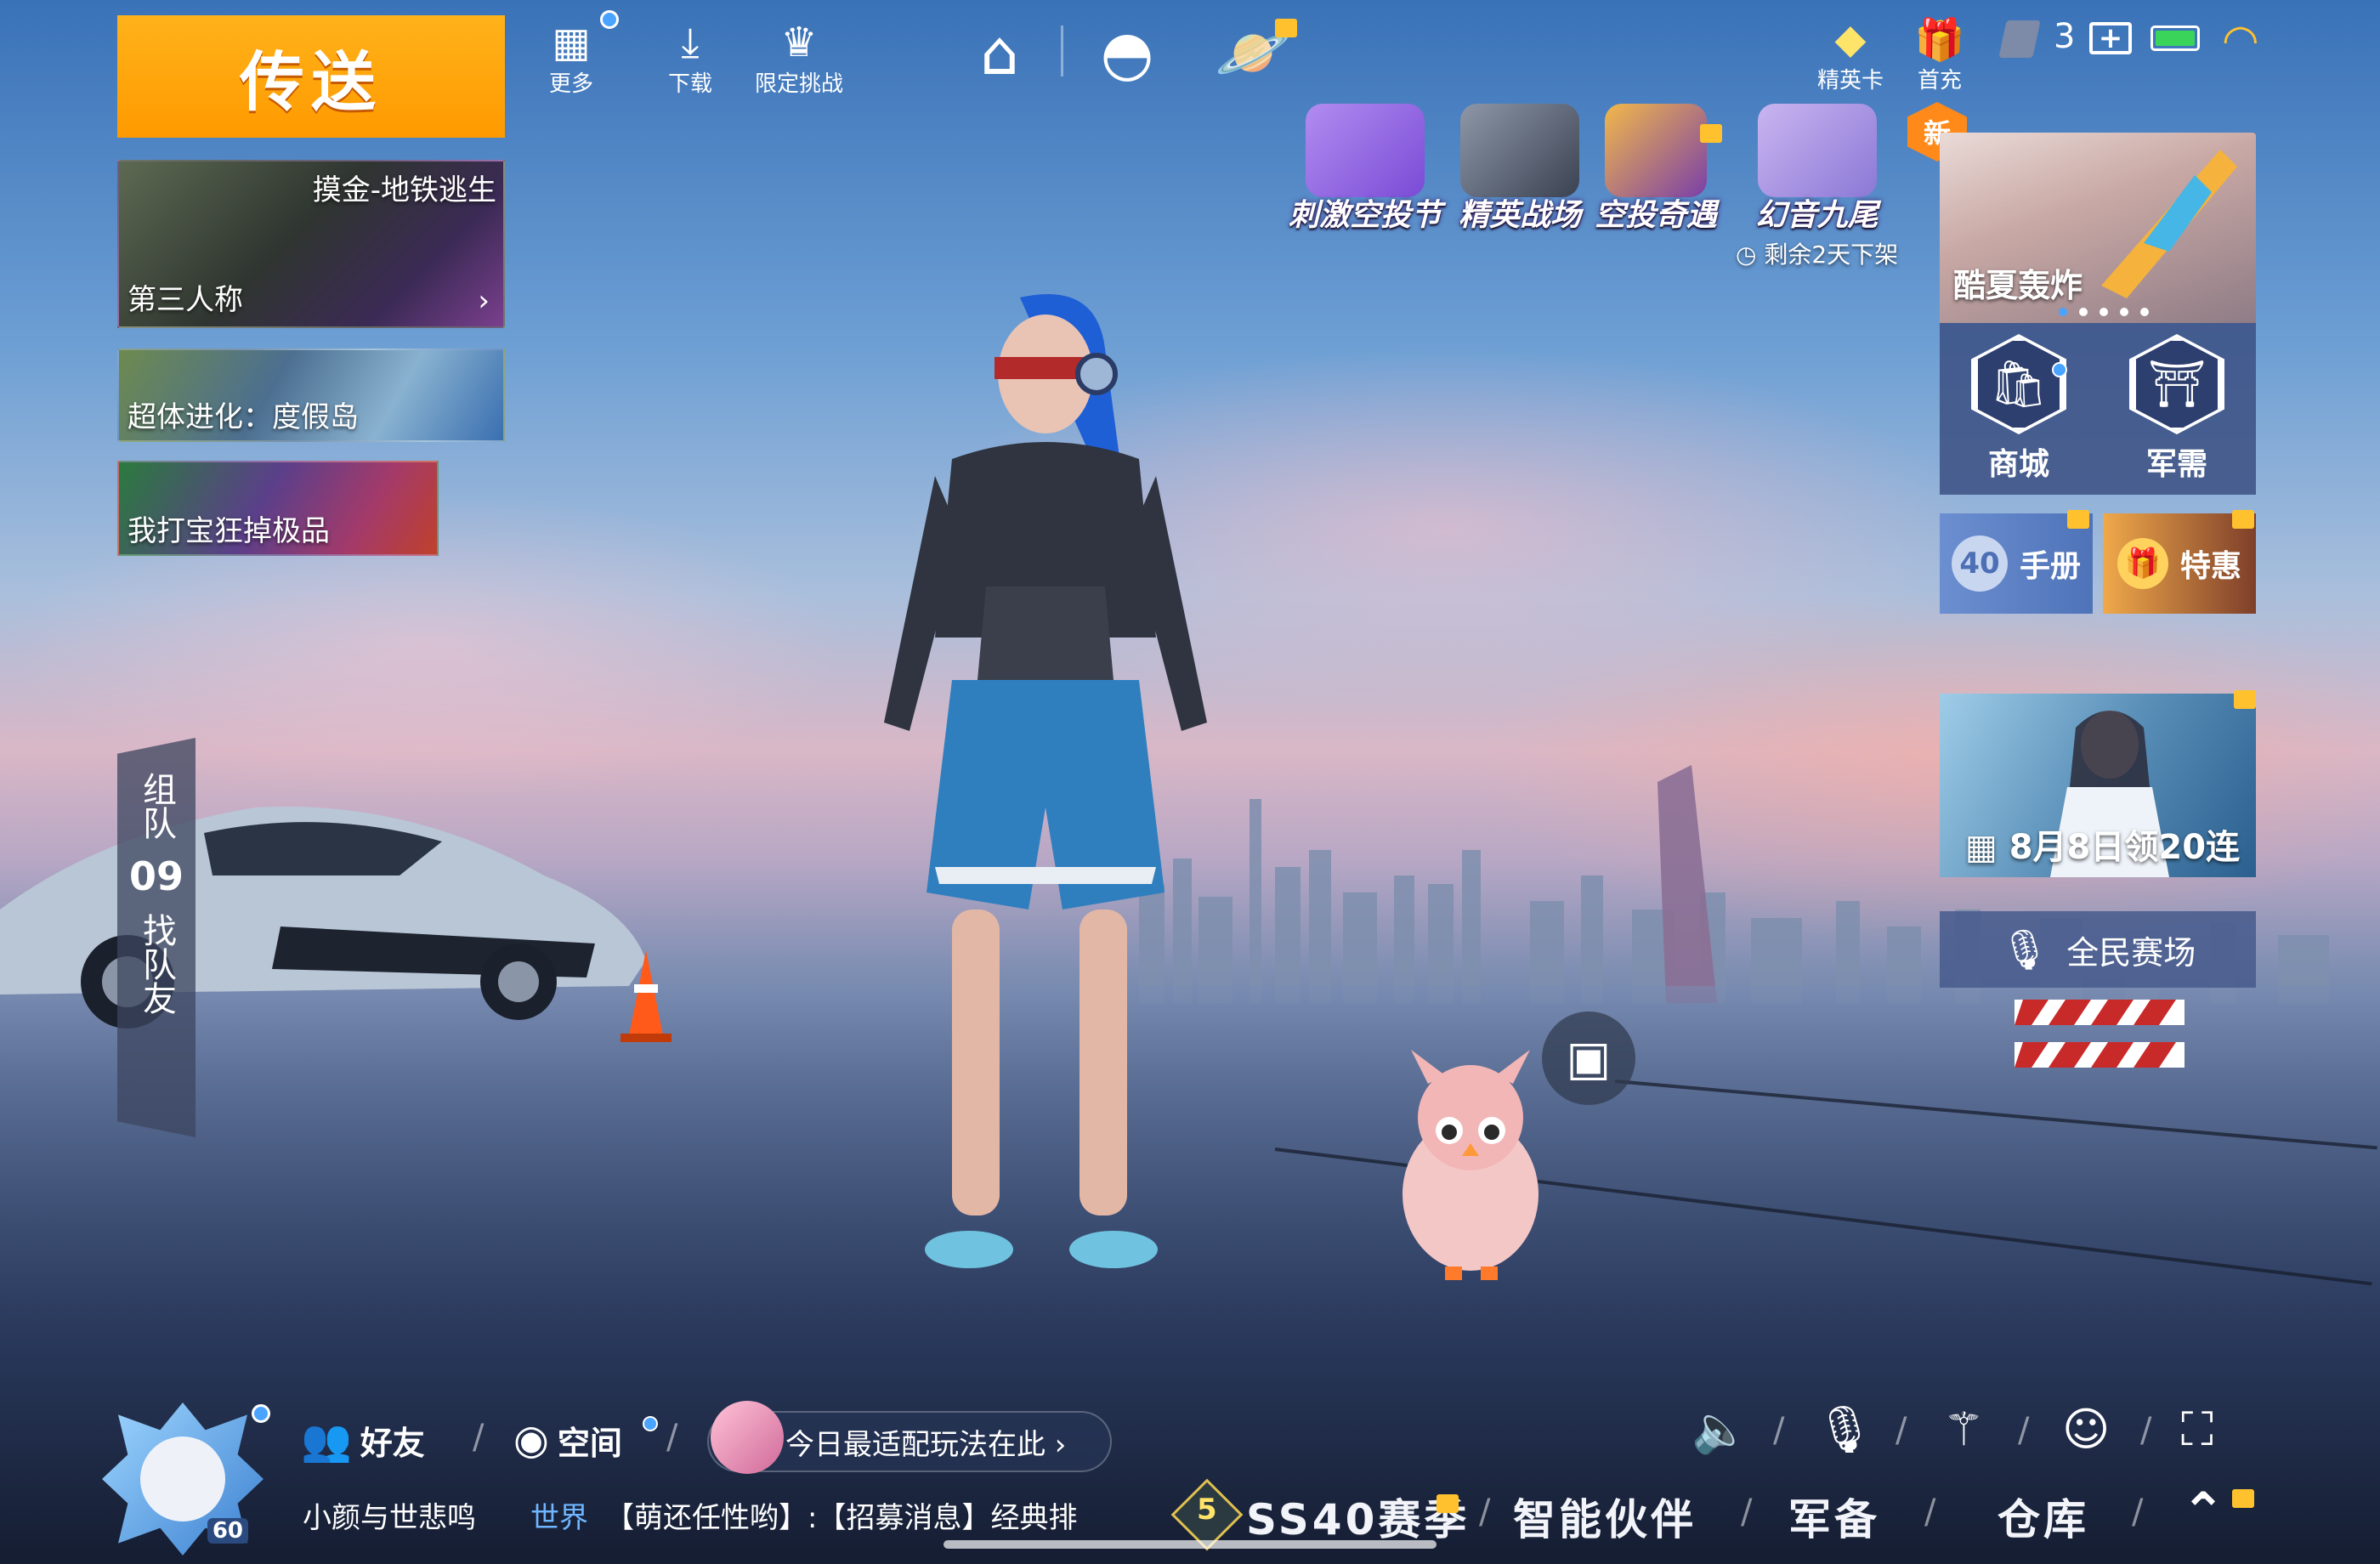 The height and width of the screenshot is (1564, 2380). I want to click on friends-label: 好友, so click(392, 1443).